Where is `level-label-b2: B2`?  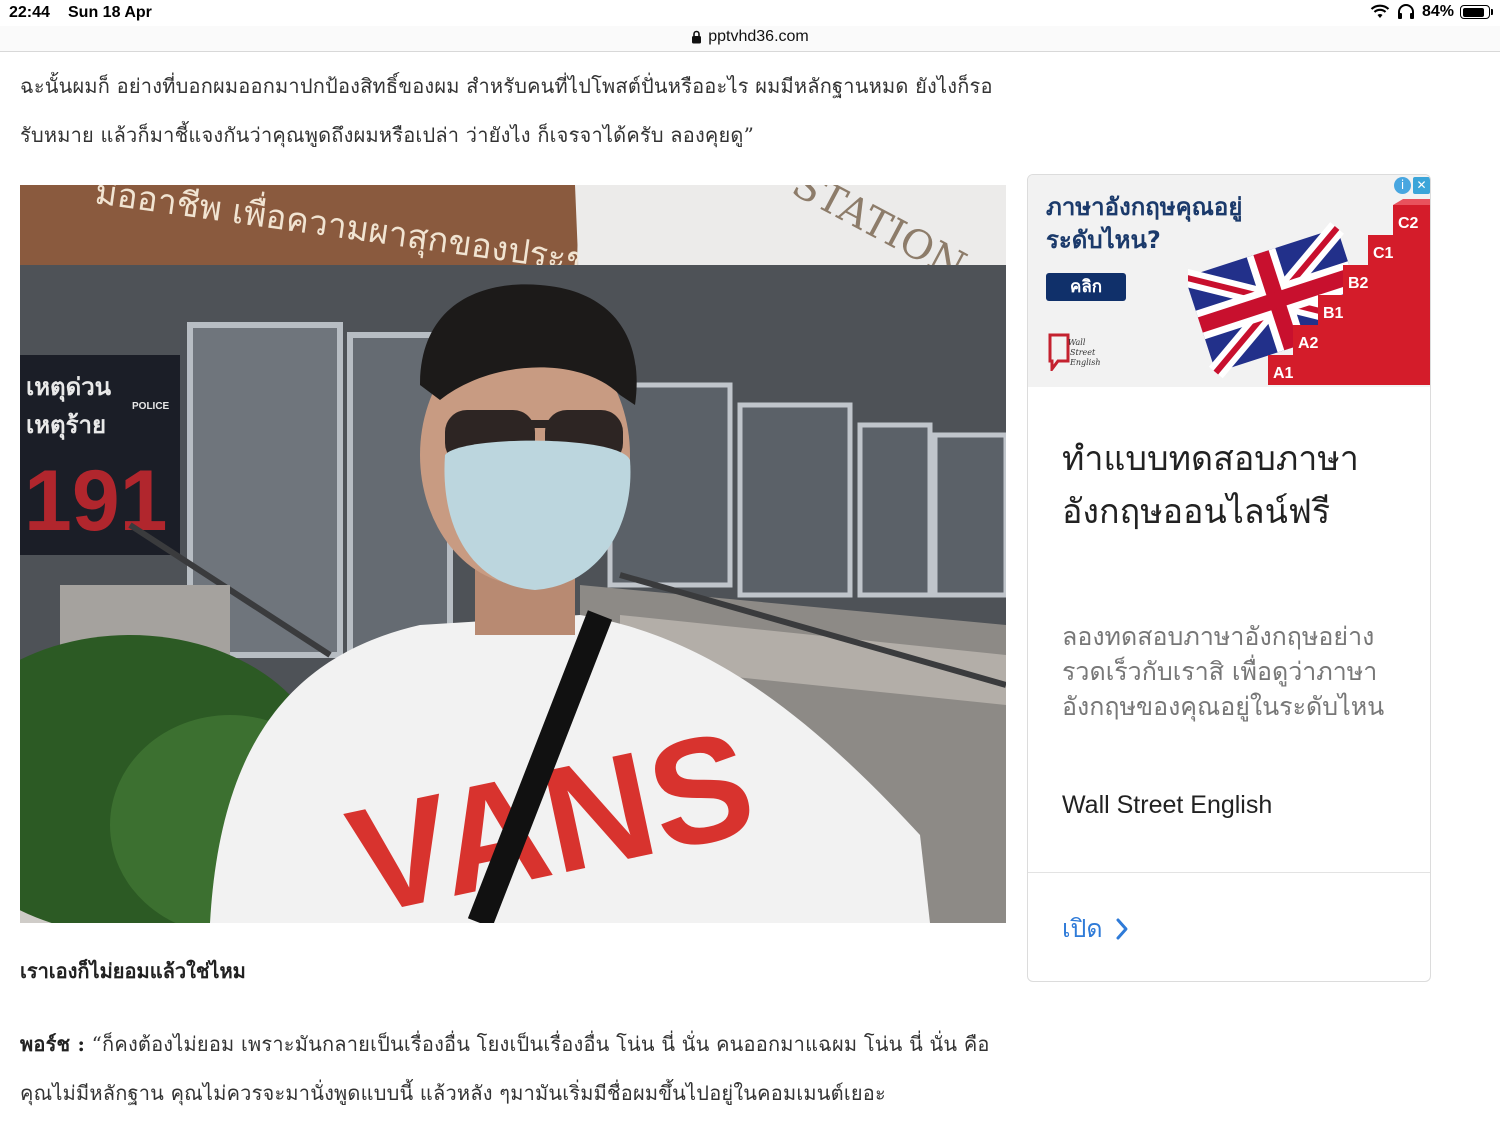
level-label-b2: B2 is located at coordinates (1358, 283).